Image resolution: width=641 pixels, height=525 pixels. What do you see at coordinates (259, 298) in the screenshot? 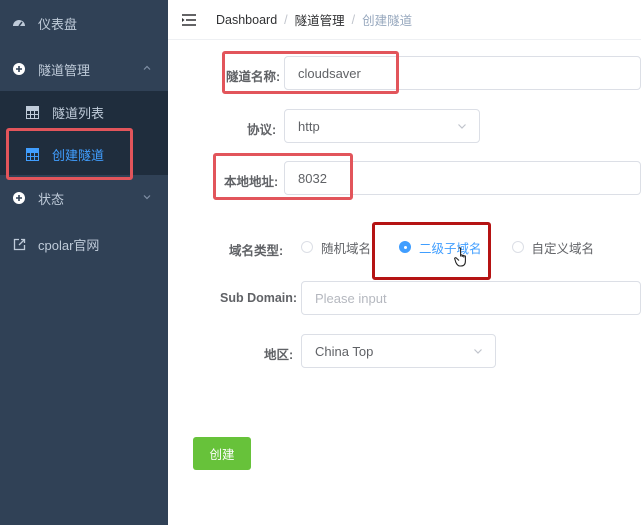
I see `subdomain-label: Sub Domain:` at bounding box center [259, 298].